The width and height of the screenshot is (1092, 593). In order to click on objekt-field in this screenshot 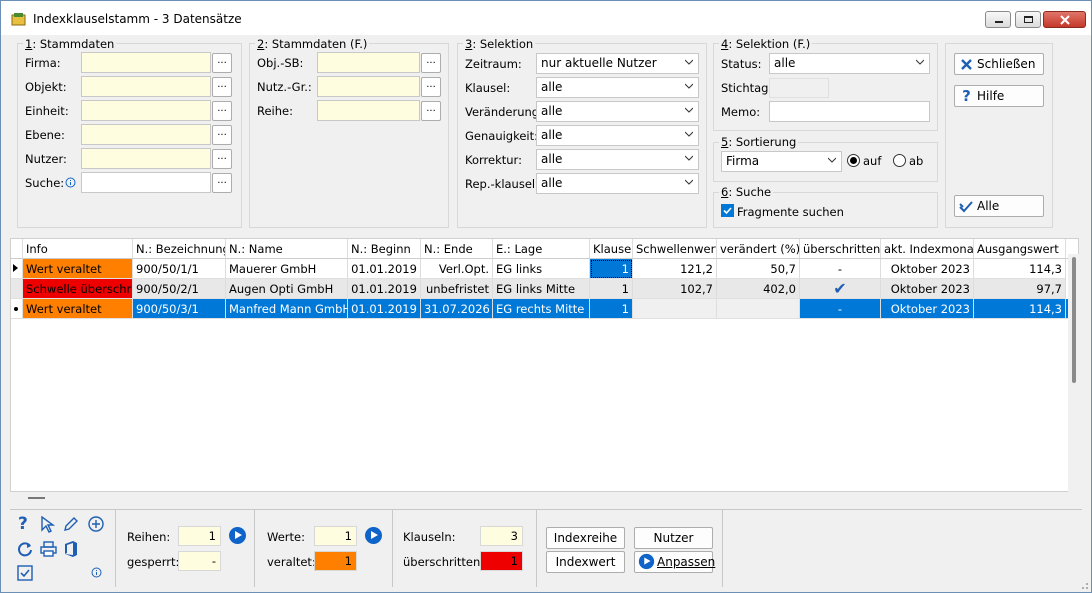, I will do `click(146, 86)`.